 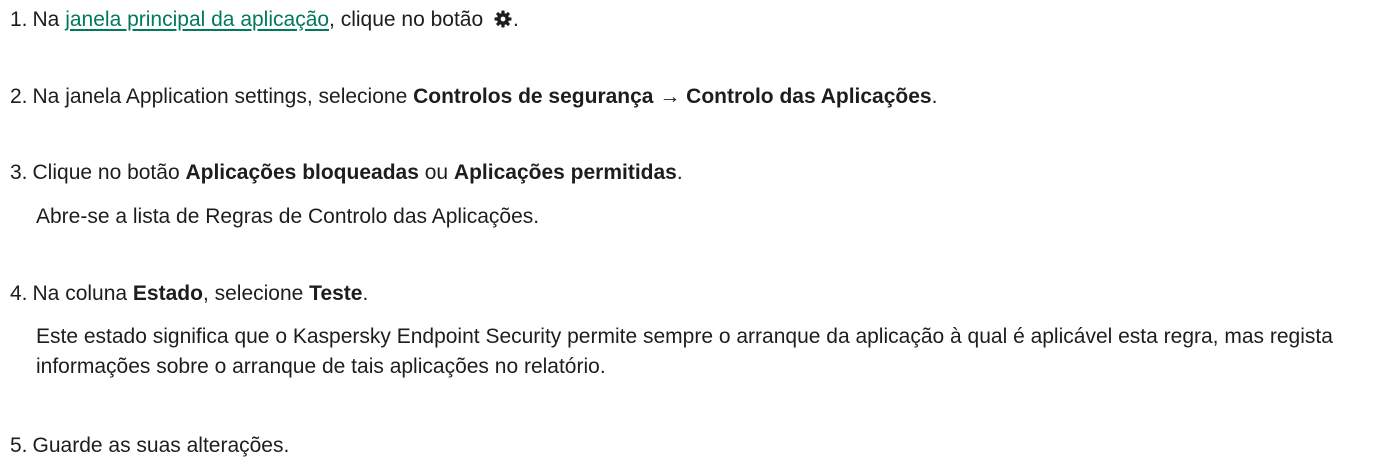 What do you see at coordinates (49, 19) in the screenshot?
I see `step-text: Na` at bounding box center [49, 19].